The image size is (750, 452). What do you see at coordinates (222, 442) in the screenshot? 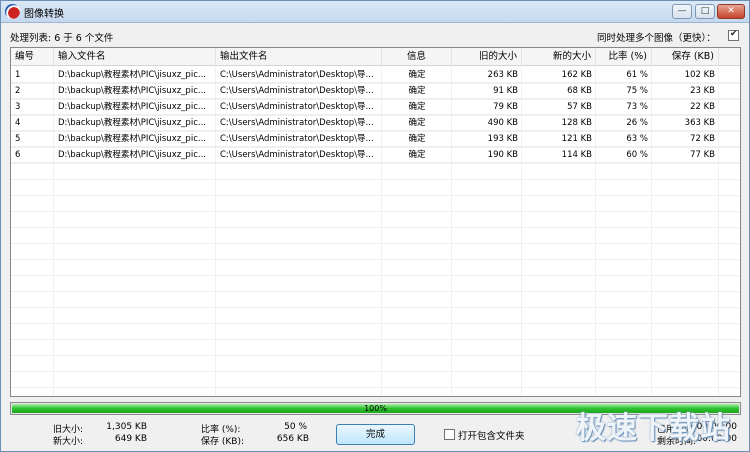
I see `saved-label: 保存 (KB):` at bounding box center [222, 442].